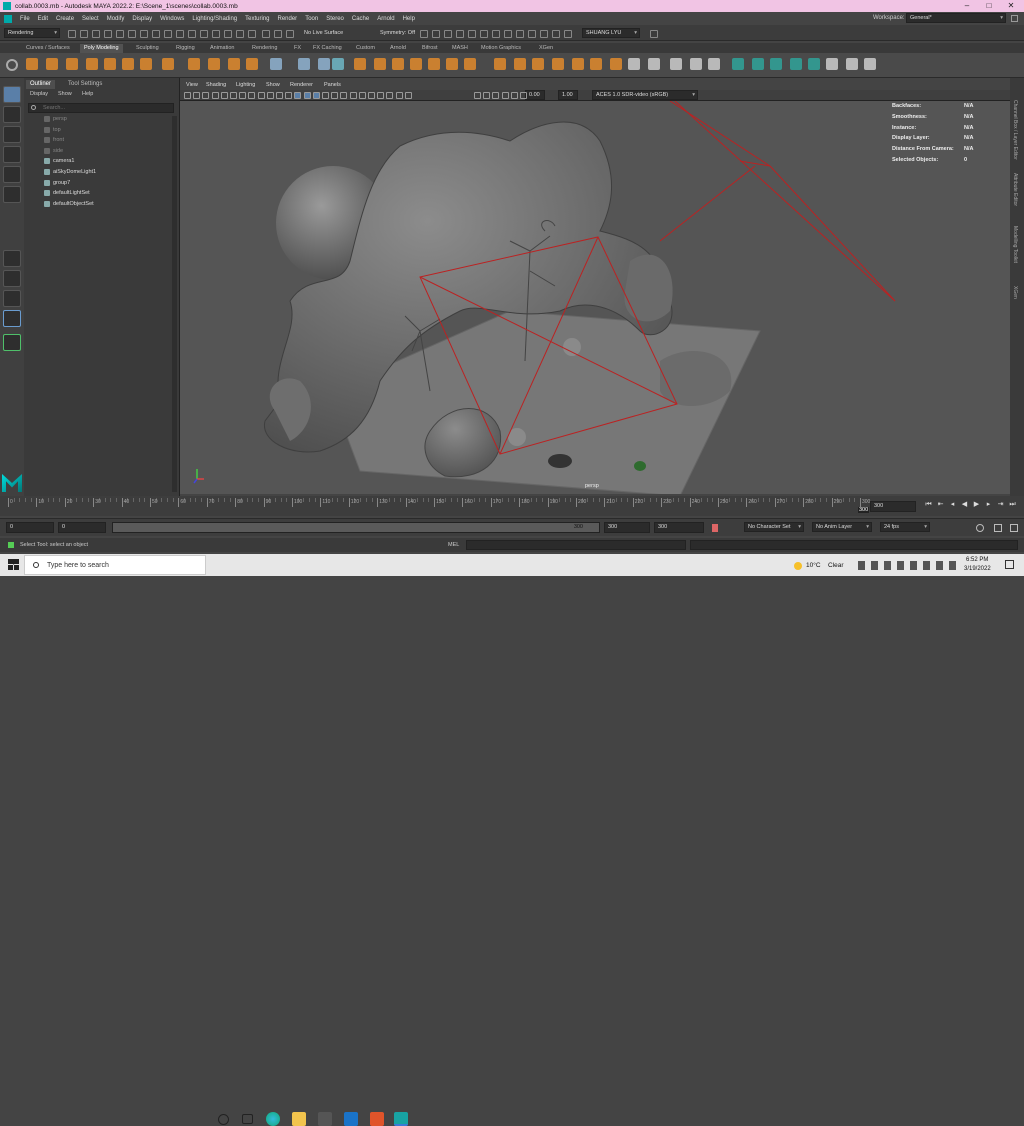 The height and width of the screenshot is (1126, 1024). Describe the element at coordinates (41, 84) in the screenshot. I see `tab-outliner: Outliner` at that location.